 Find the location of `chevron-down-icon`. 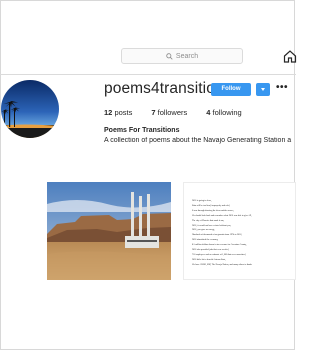

chevron-down-icon is located at coordinates (263, 89).